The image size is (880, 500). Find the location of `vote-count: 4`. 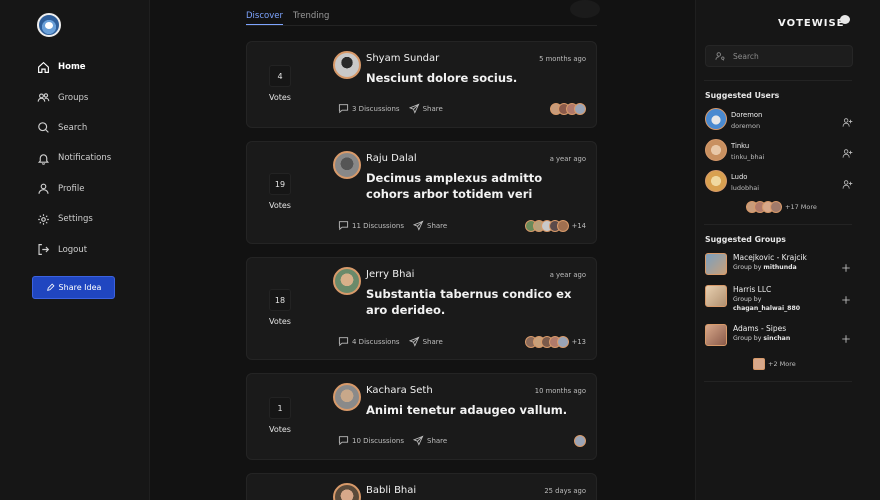

vote-count: 4 is located at coordinates (280, 76).